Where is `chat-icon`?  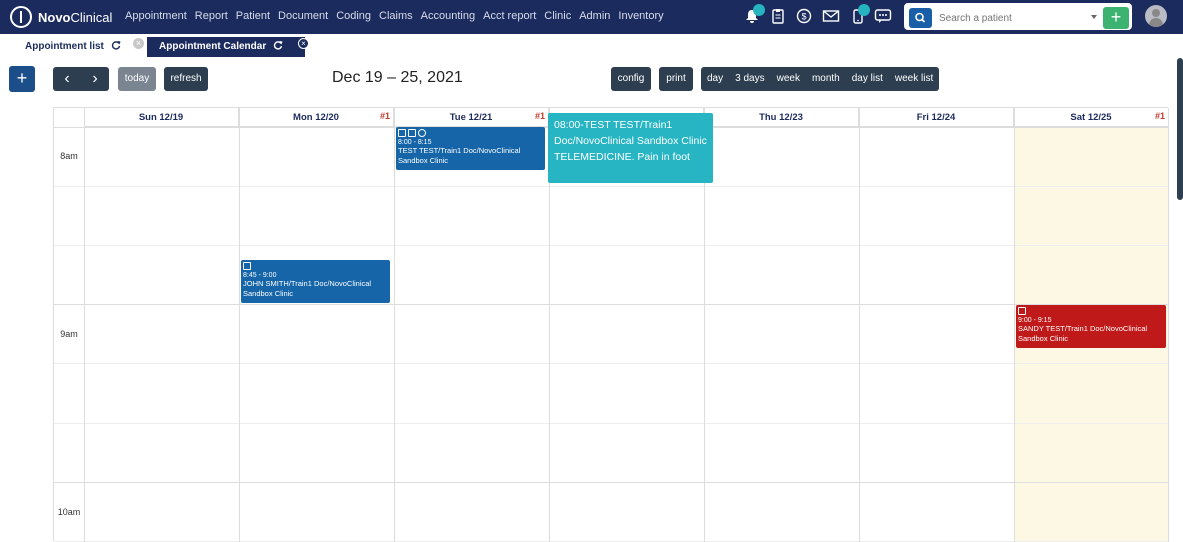
chat-icon is located at coordinates (883, 16).